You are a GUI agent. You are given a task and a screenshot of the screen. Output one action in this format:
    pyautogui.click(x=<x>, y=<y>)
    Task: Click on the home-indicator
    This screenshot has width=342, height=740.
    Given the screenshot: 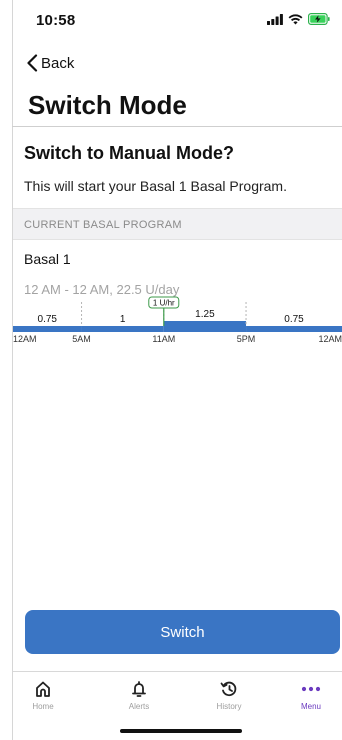 What is the action you would take?
    pyautogui.click(x=181, y=731)
    